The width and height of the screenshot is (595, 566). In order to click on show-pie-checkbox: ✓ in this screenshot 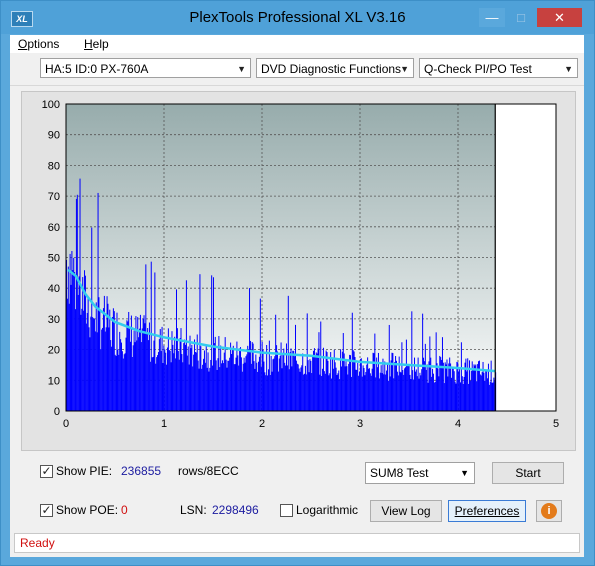, I will do `click(46, 471)`.